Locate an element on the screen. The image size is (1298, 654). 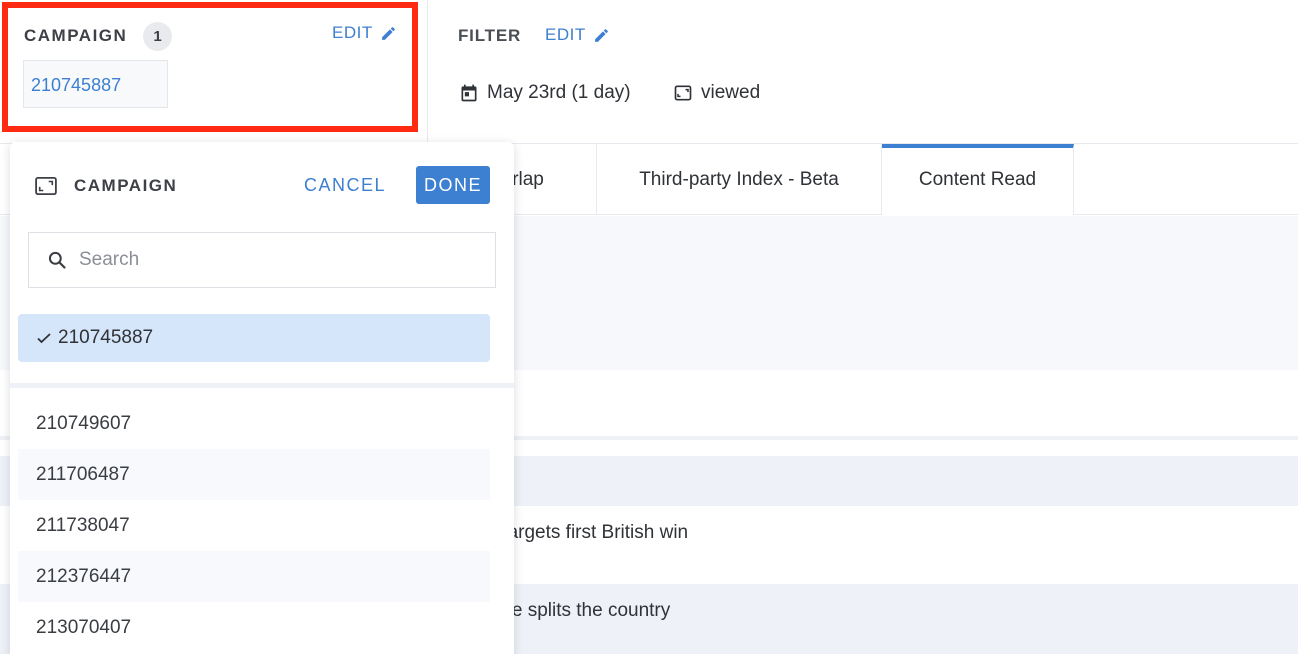
filter-event-label: viewed is located at coordinates (731, 92).